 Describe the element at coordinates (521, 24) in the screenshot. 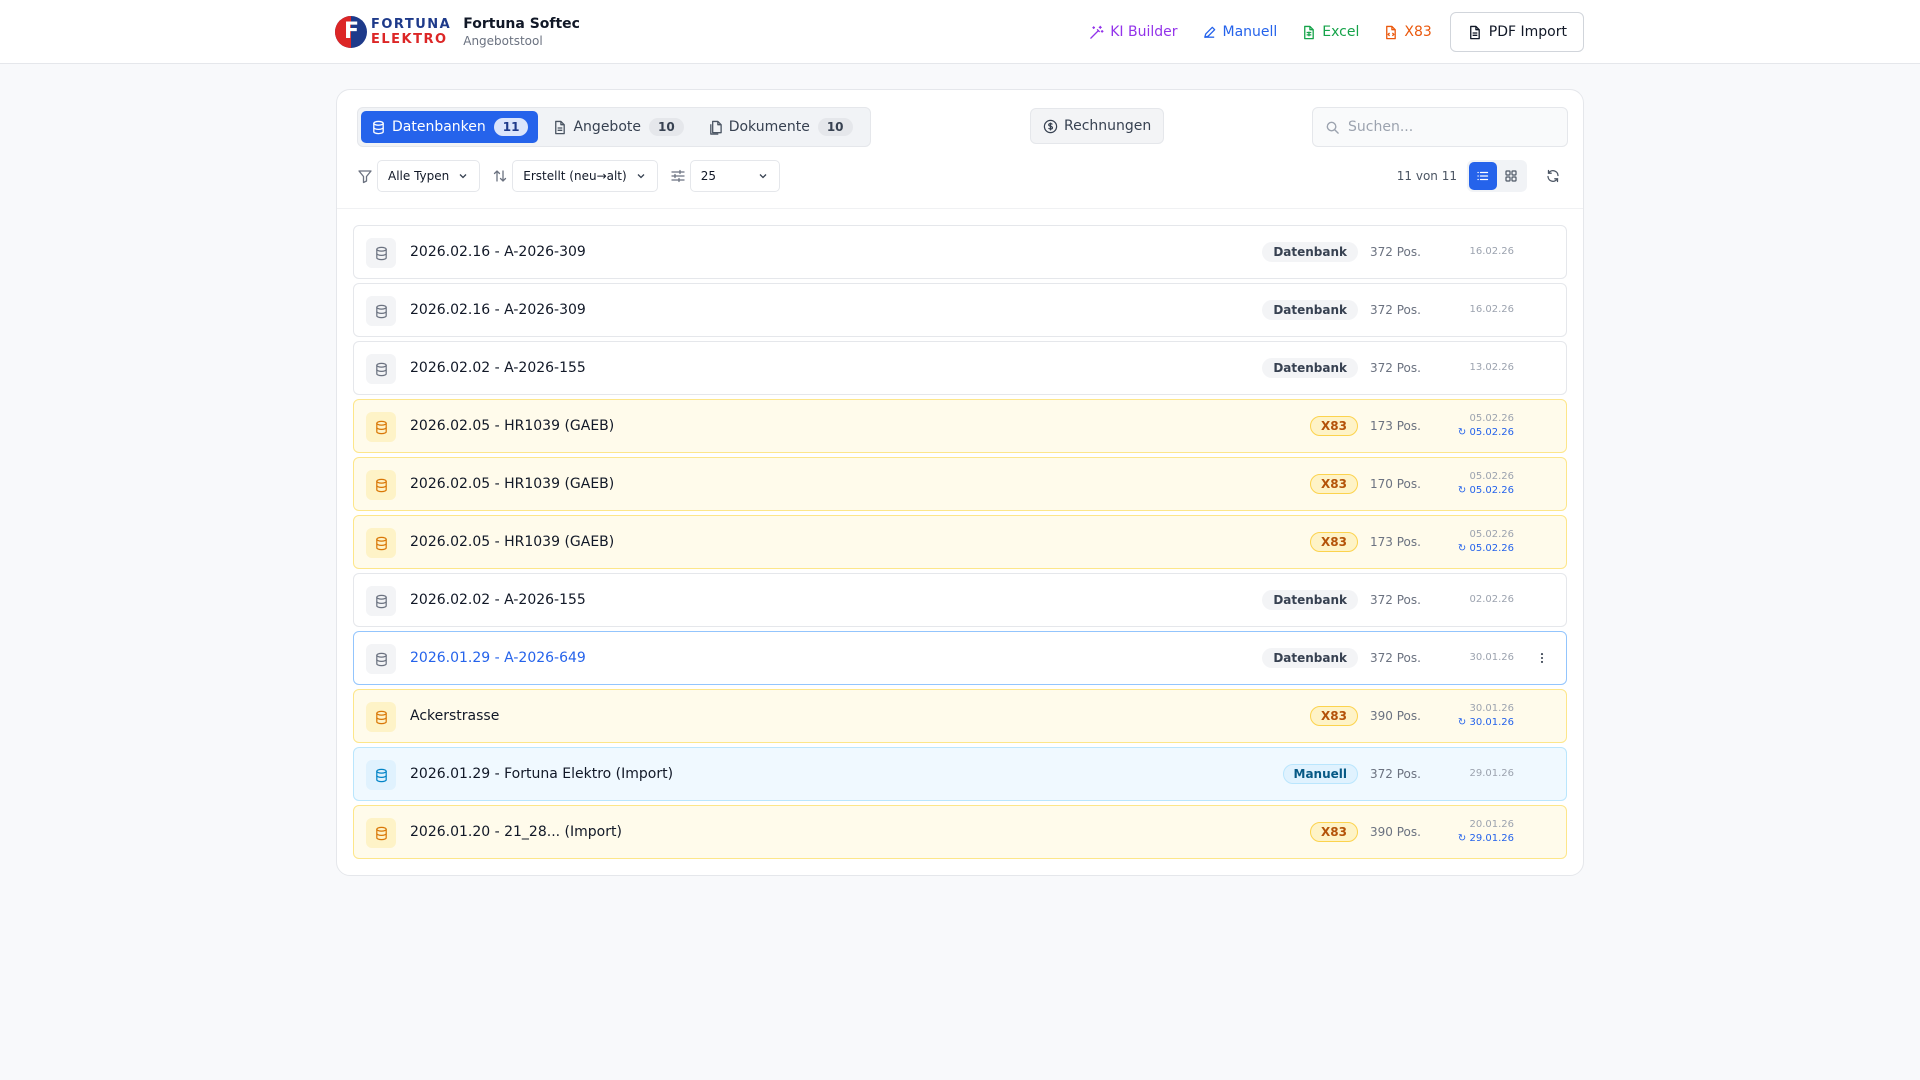

I see `app-title: Fortuna Softec` at that location.